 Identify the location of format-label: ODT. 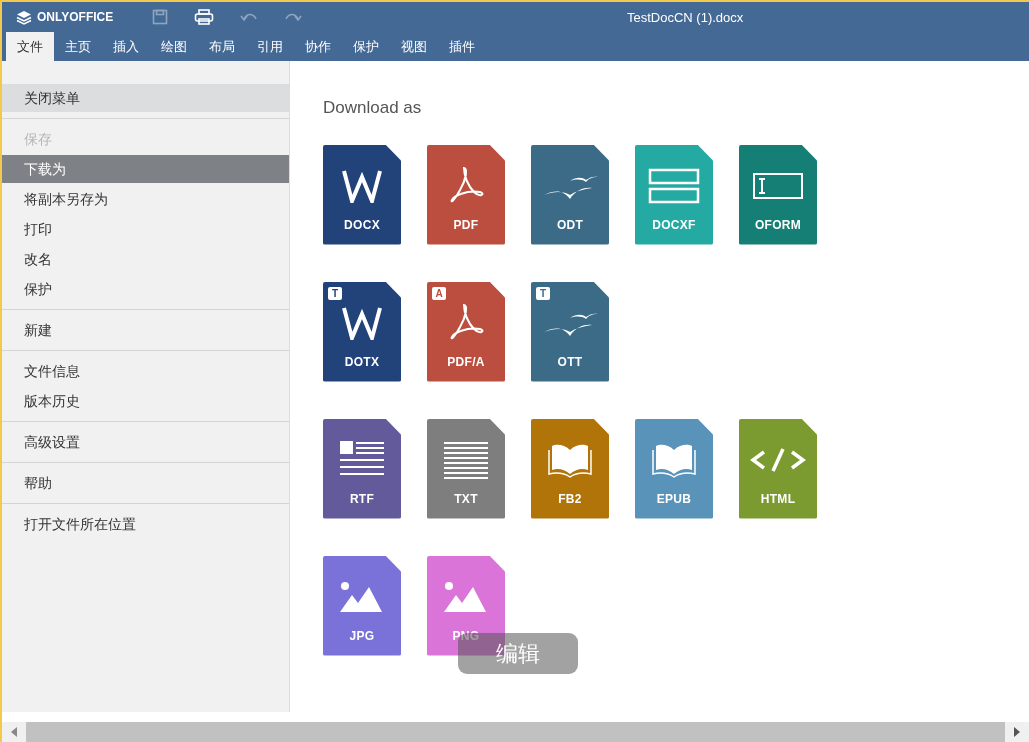
(570, 224).